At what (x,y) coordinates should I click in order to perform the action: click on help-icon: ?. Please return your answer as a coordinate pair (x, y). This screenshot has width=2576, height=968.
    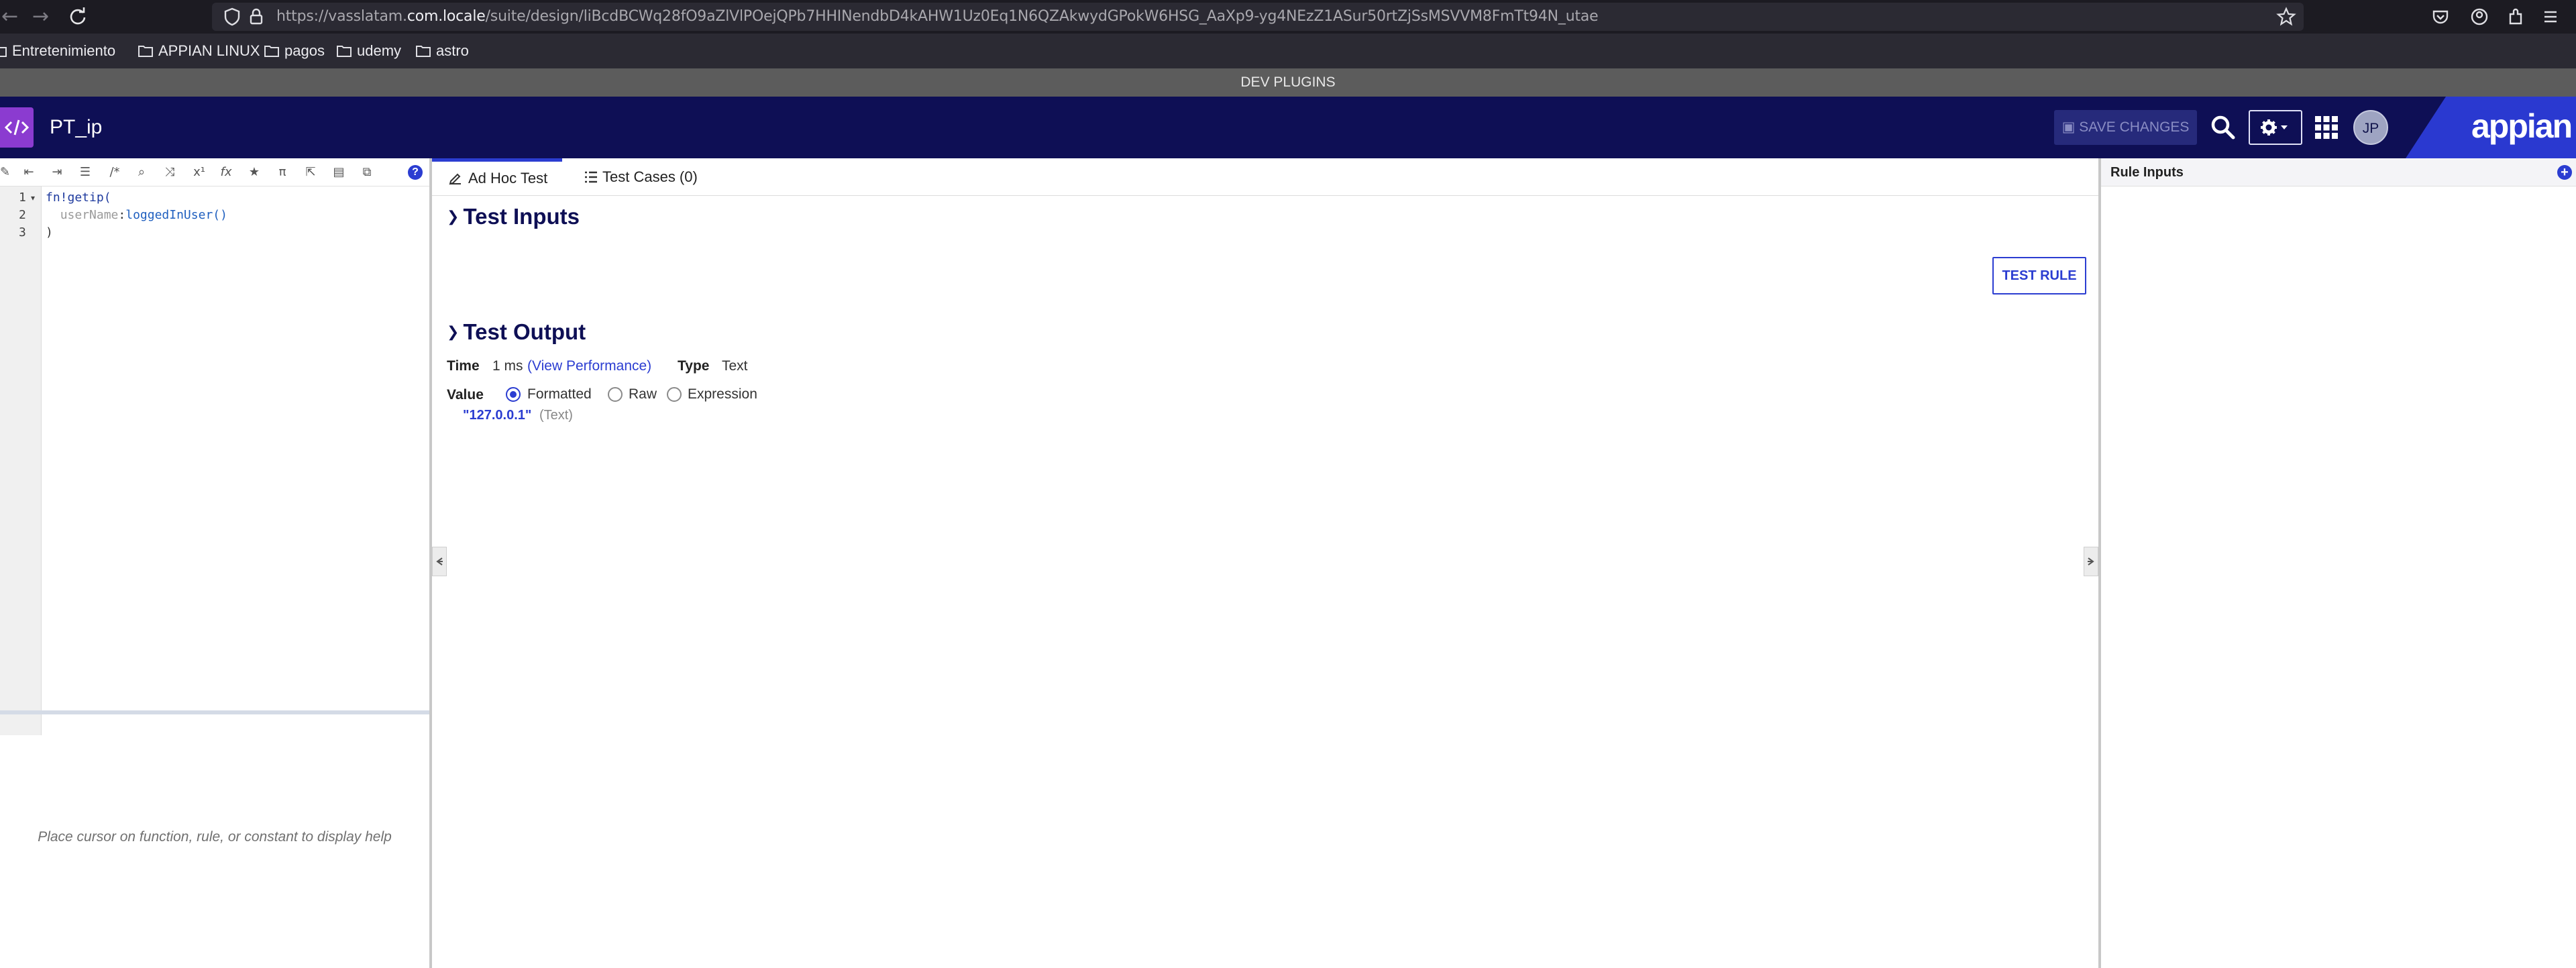
    Looking at the image, I should click on (415, 172).